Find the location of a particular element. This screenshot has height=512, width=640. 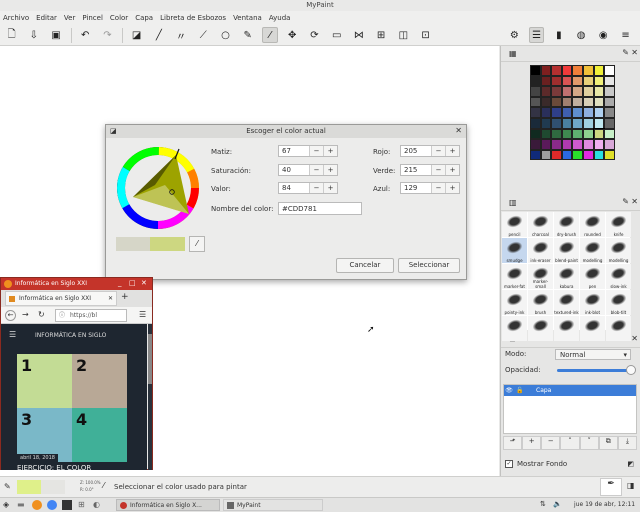

post-title: EJERCICIO: EL COLOR is located at coordinates (54, 467).